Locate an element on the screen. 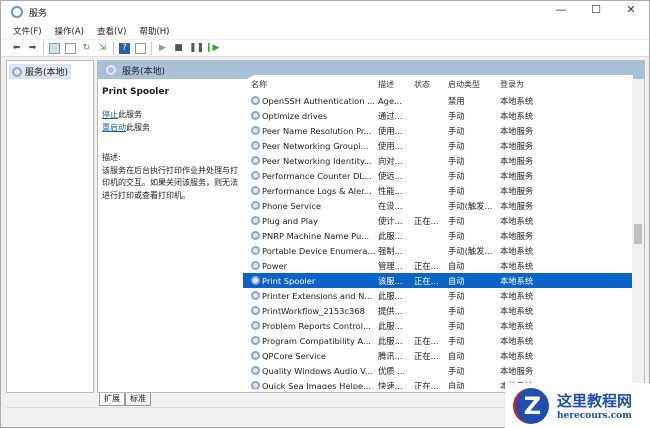 The width and height of the screenshot is (650, 428). service-row: Optimize drives 通过... 手动 本地系统 is located at coordinates (438, 115).